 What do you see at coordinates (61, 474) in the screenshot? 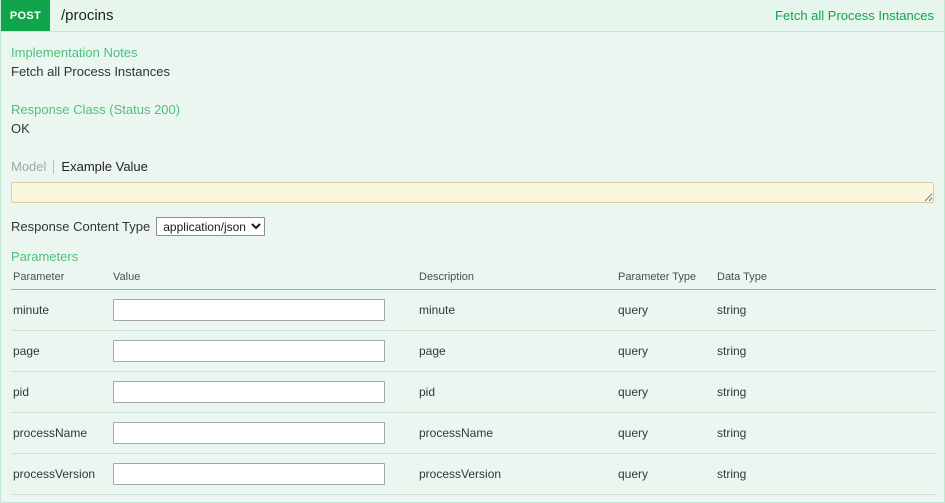
I see `parameter-name-cell: processVersion` at bounding box center [61, 474].